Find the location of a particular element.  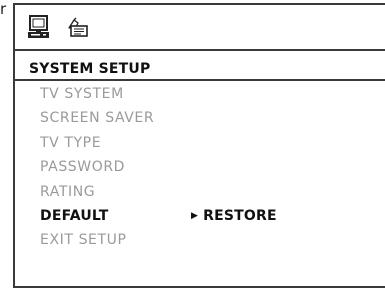

menu-item-tv-type: TV TYPE is located at coordinates (97, 145).